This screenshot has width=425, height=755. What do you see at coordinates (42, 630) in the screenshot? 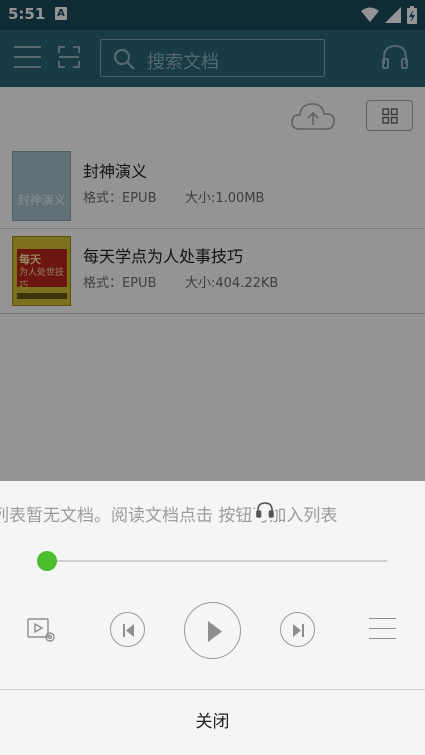
I see `video-settings-icon` at bounding box center [42, 630].